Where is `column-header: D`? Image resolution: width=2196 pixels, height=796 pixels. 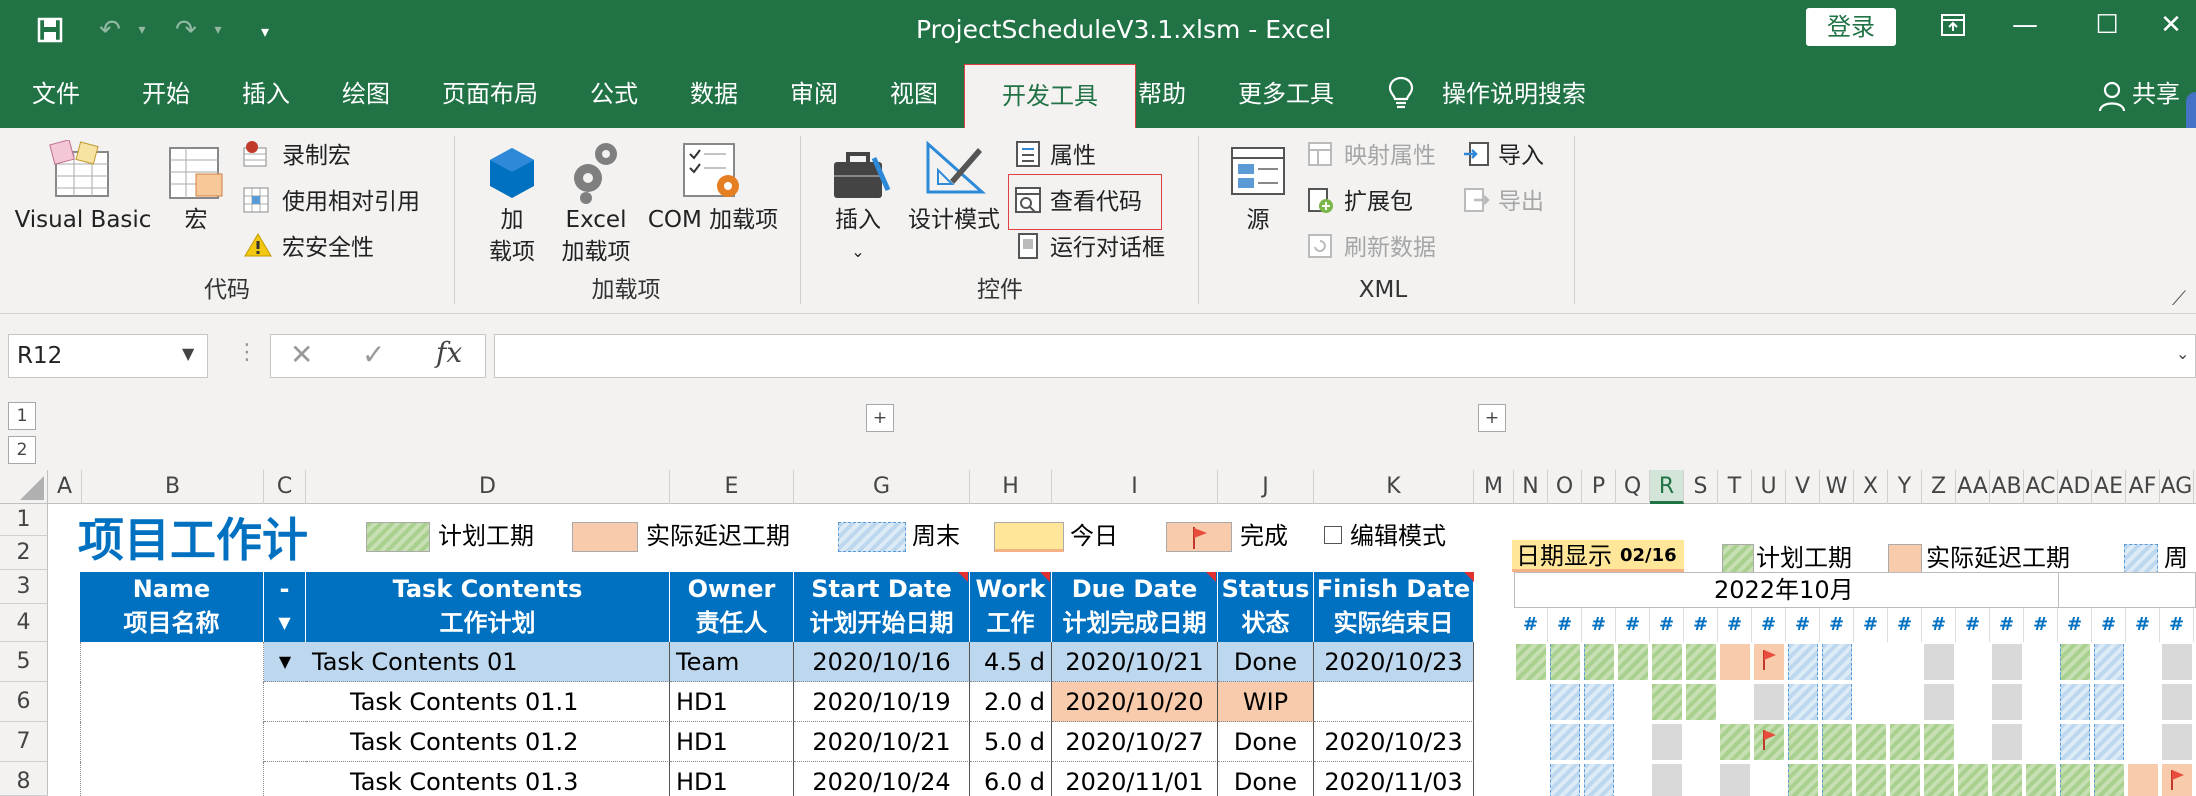 column-header: D is located at coordinates (488, 487).